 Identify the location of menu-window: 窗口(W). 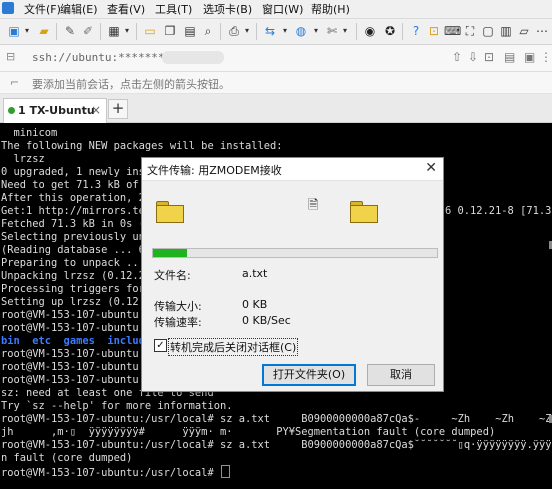
(282, 9).